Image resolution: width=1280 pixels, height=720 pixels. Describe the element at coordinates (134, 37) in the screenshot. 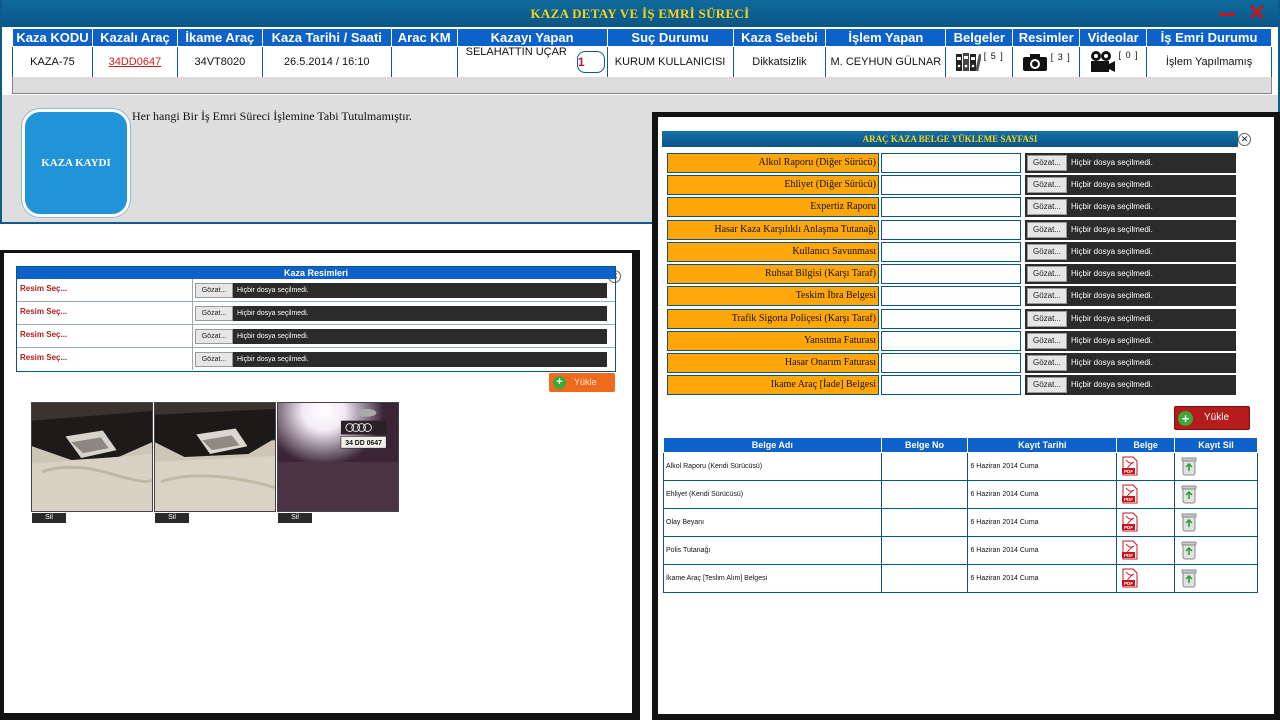

I see `col-header: Kazalı Araç` at that location.